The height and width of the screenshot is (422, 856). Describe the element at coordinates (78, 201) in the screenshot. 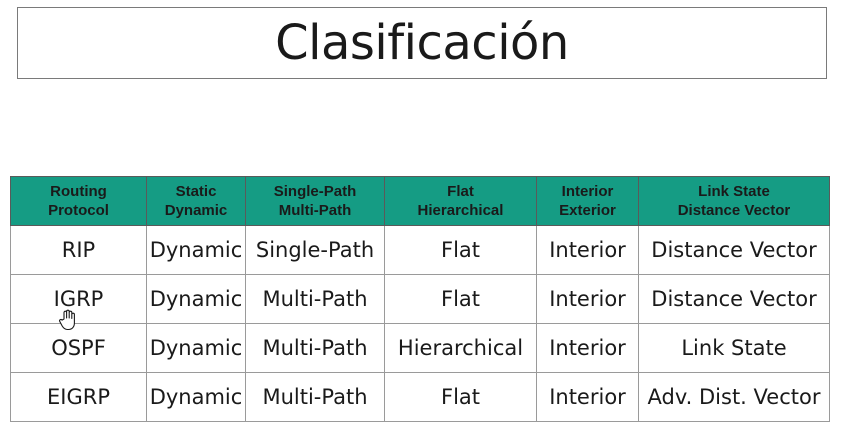

I see `header-routing-protocol: Routing Protocol` at that location.